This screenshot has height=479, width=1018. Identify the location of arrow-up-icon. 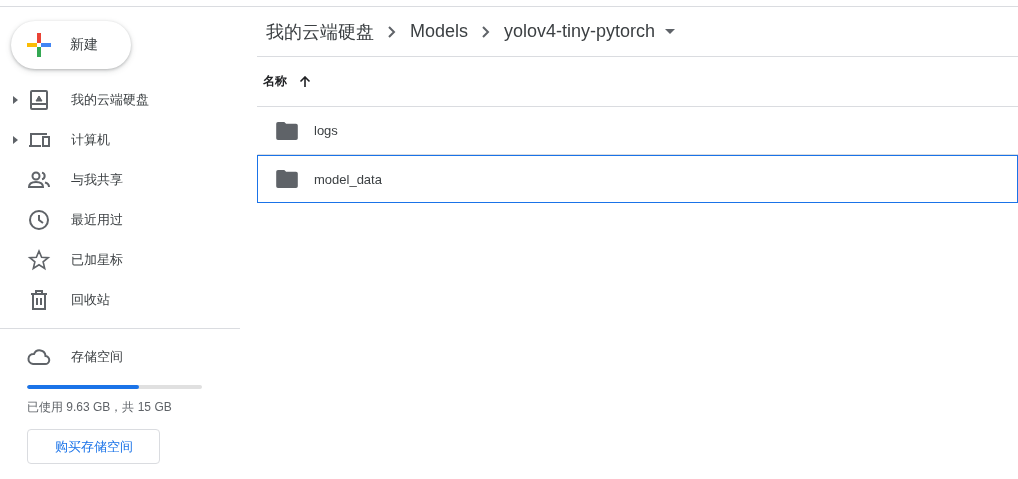
(305, 81).